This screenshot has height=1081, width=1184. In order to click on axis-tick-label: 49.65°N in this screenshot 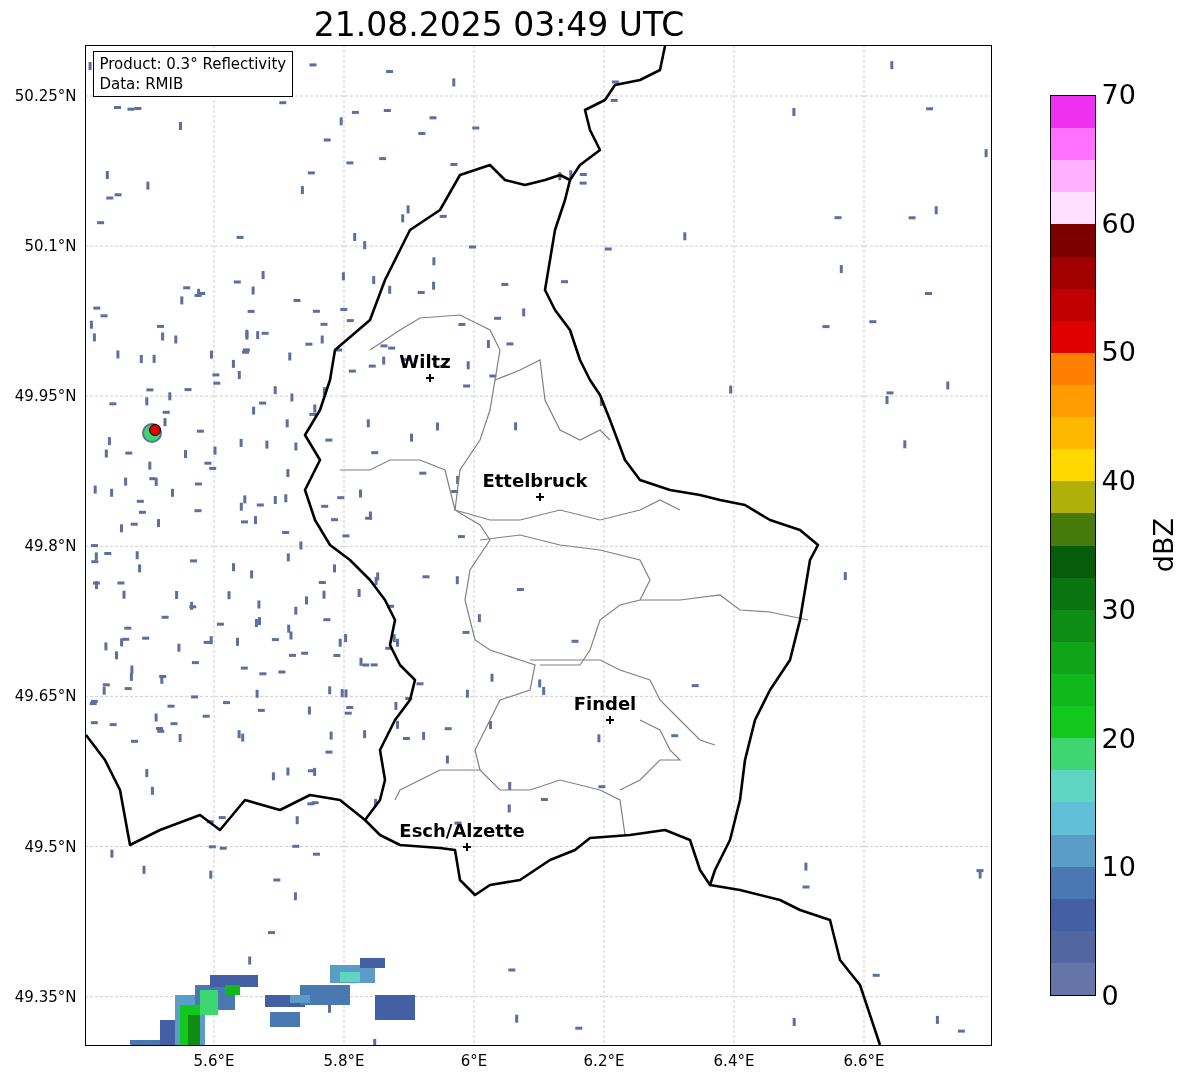, I will do `click(45, 696)`.